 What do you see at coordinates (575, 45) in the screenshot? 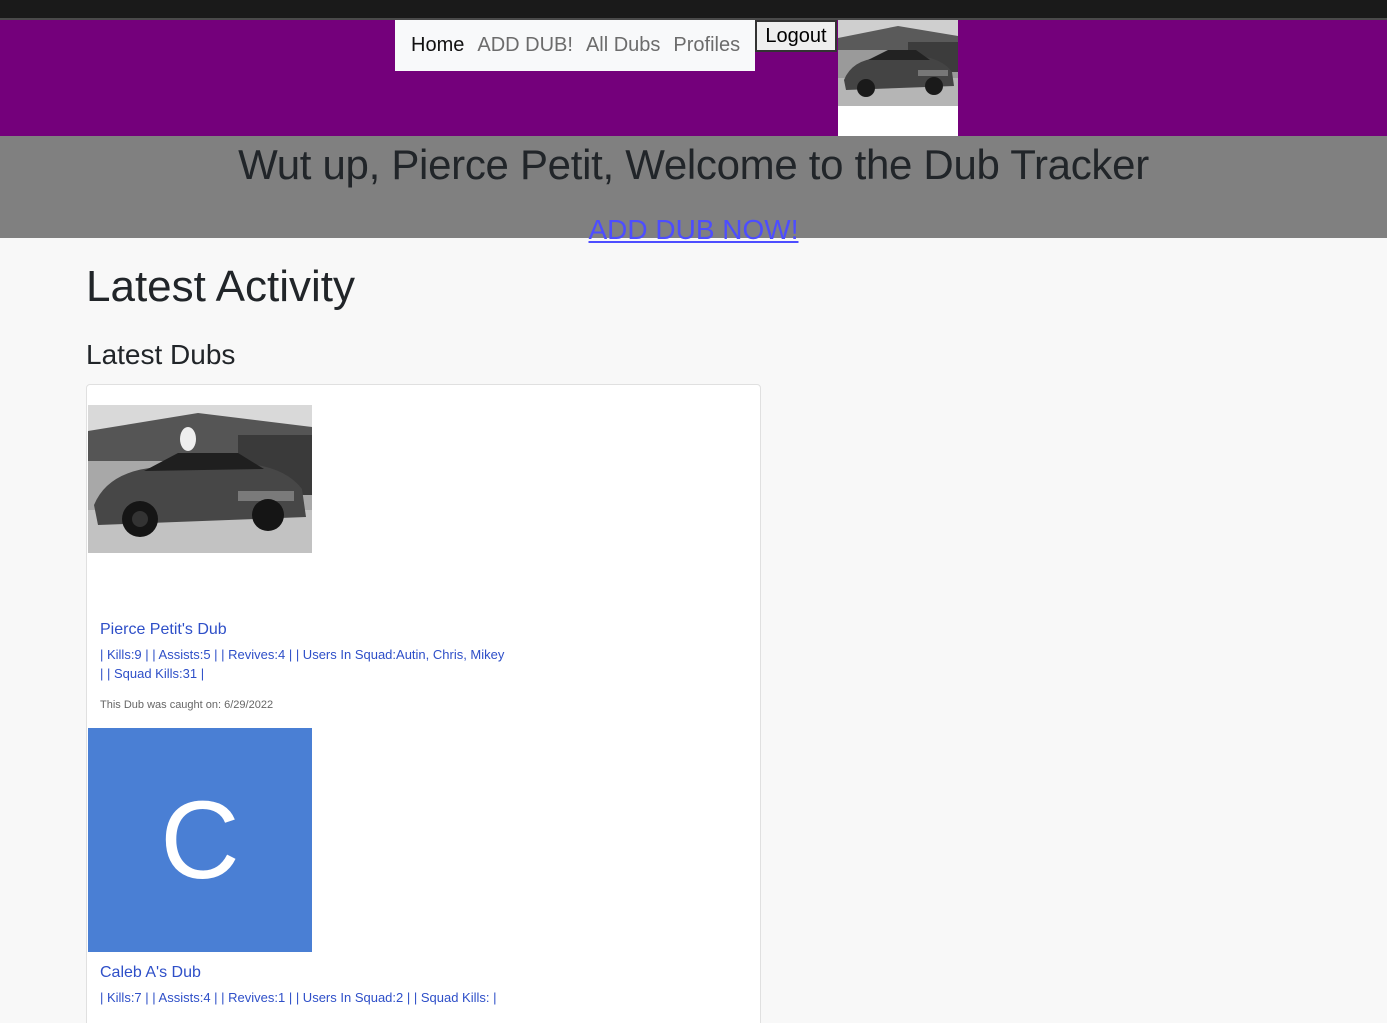
I see `main-nav: Home ADD DUB! All Dubs Profiles` at bounding box center [575, 45].